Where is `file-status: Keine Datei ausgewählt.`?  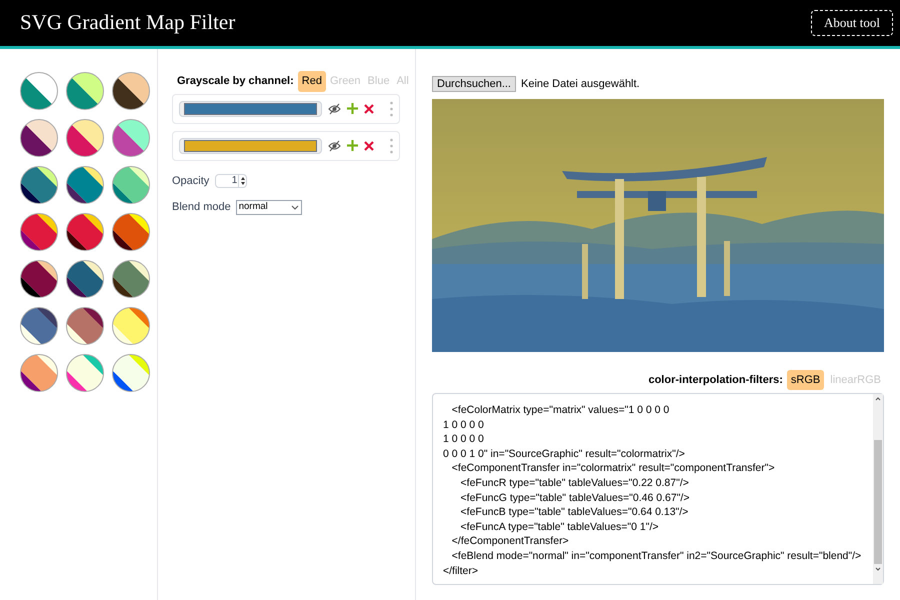
file-status: Keine Datei ausgewählt. is located at coordinates (580, 84).